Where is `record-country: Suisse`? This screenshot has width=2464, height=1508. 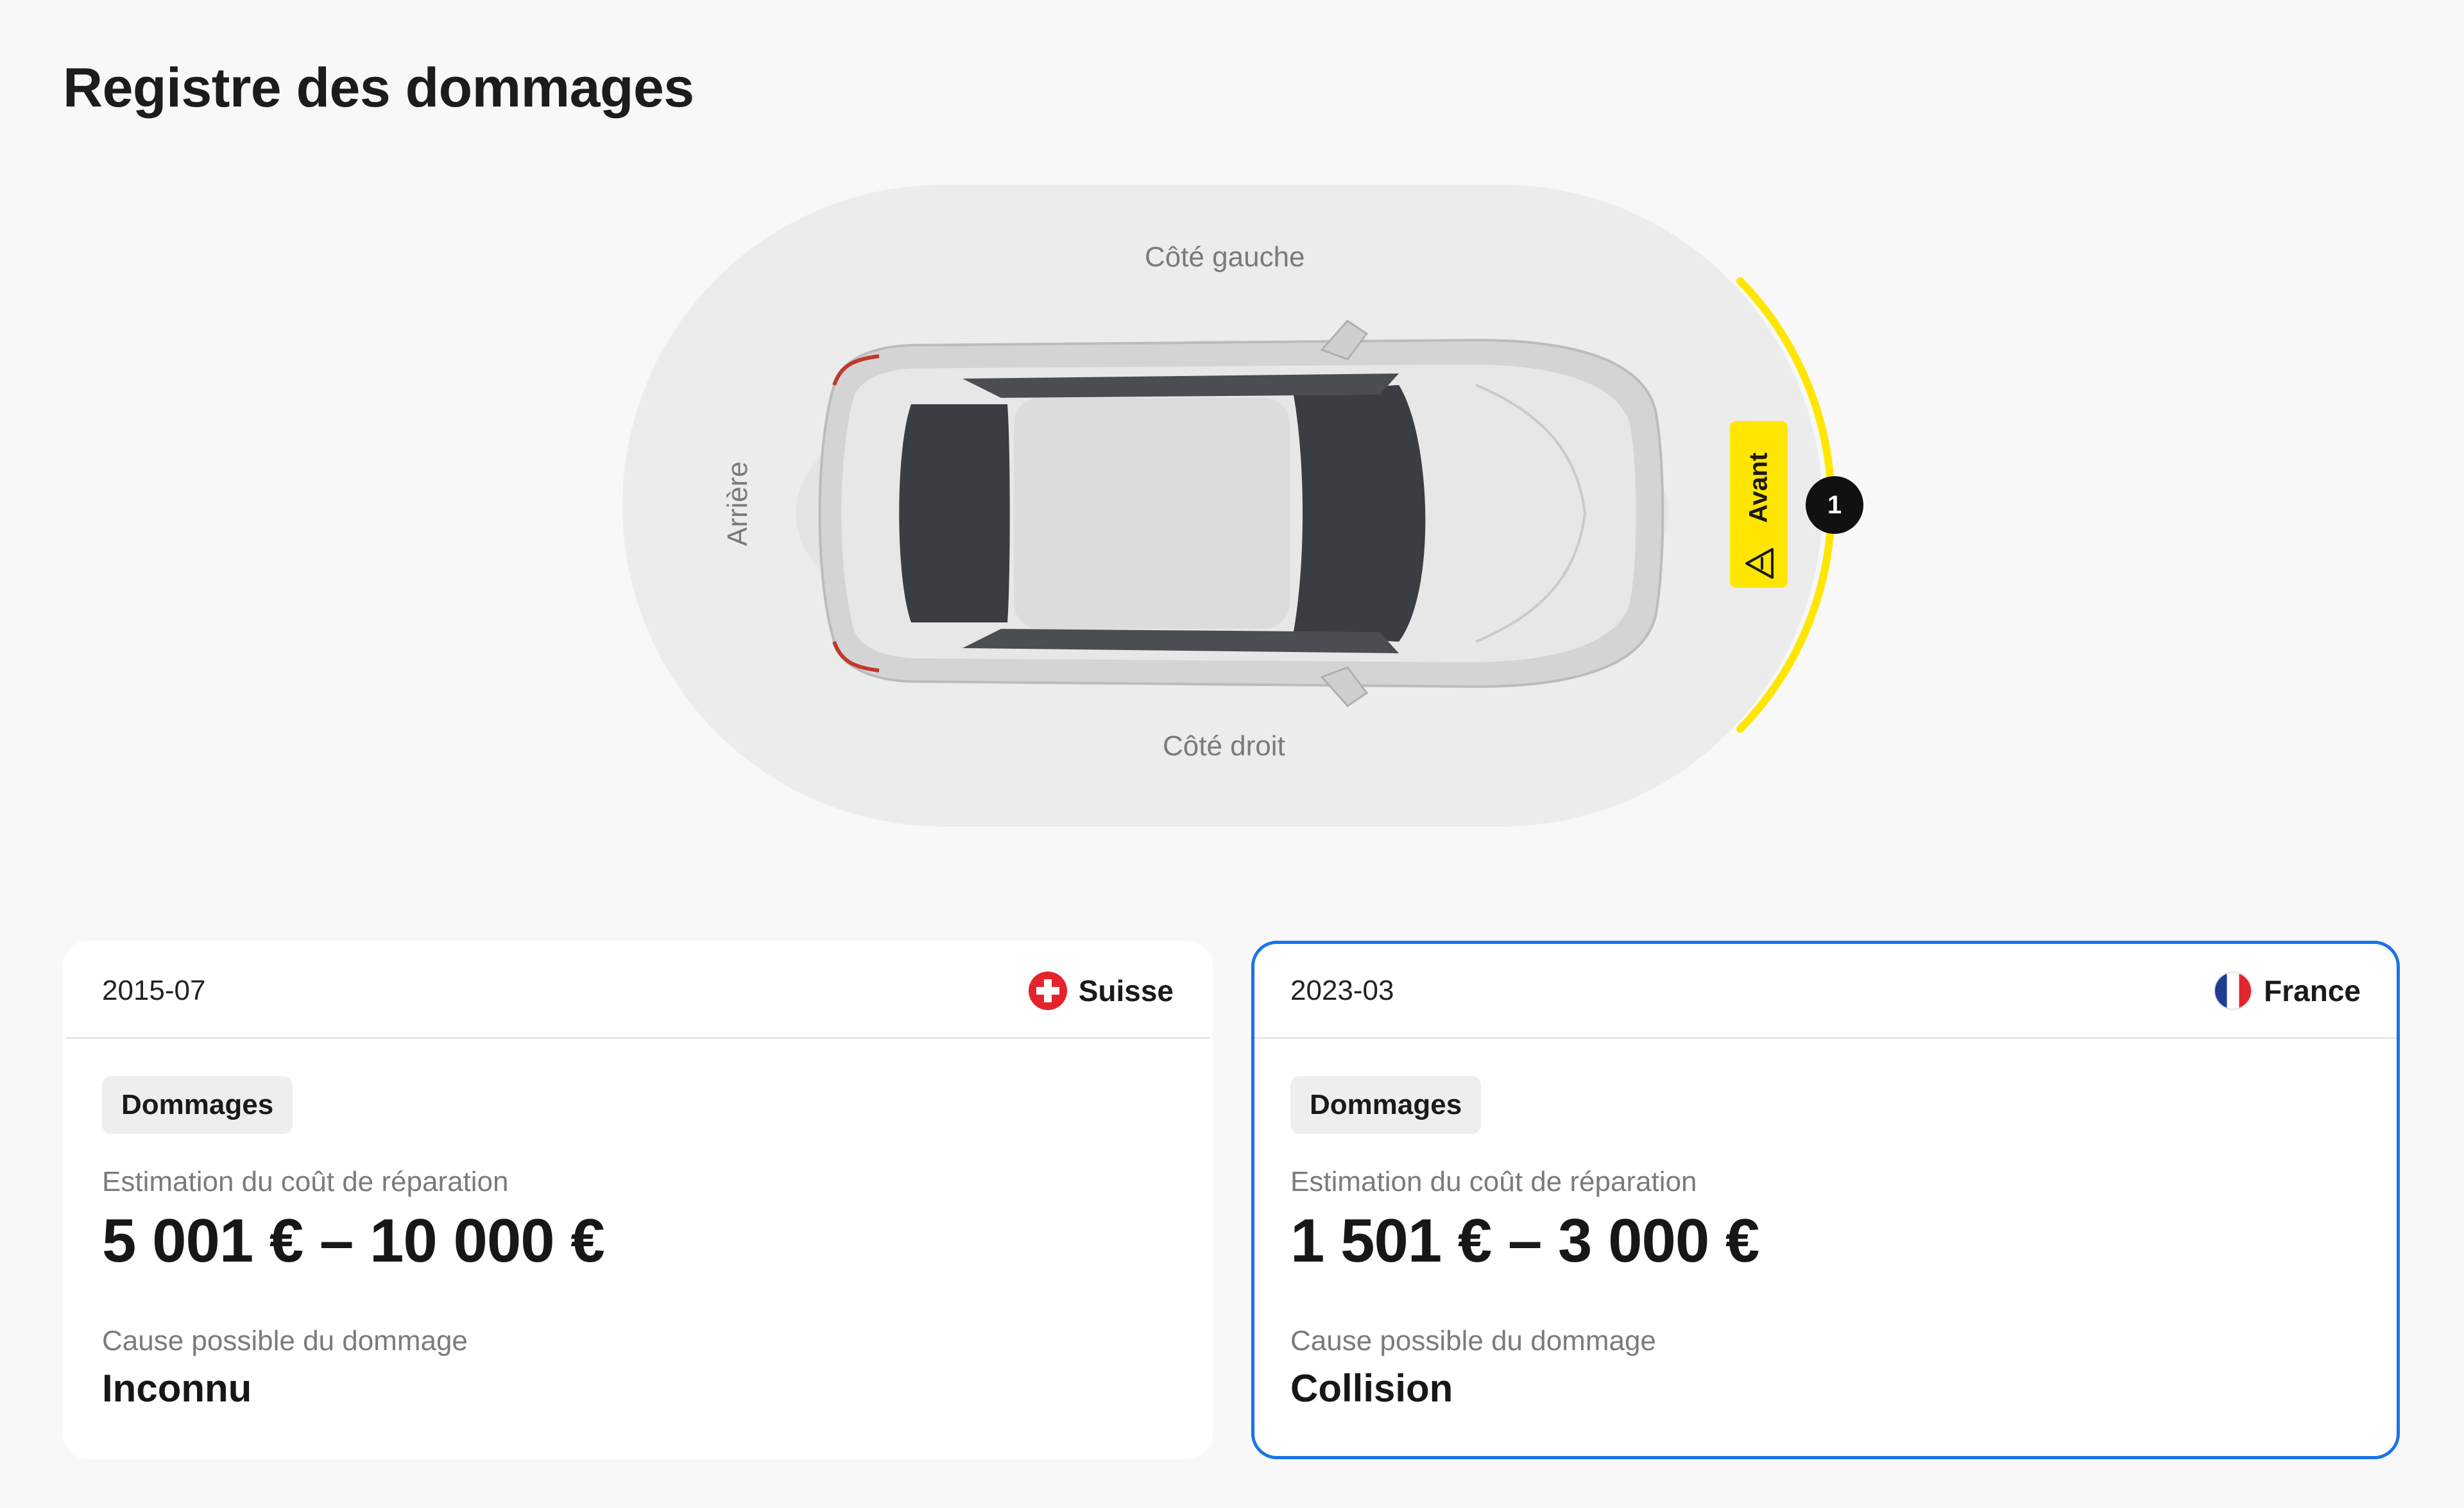 record-country: Suisse is located at coordinates (1101, 990).